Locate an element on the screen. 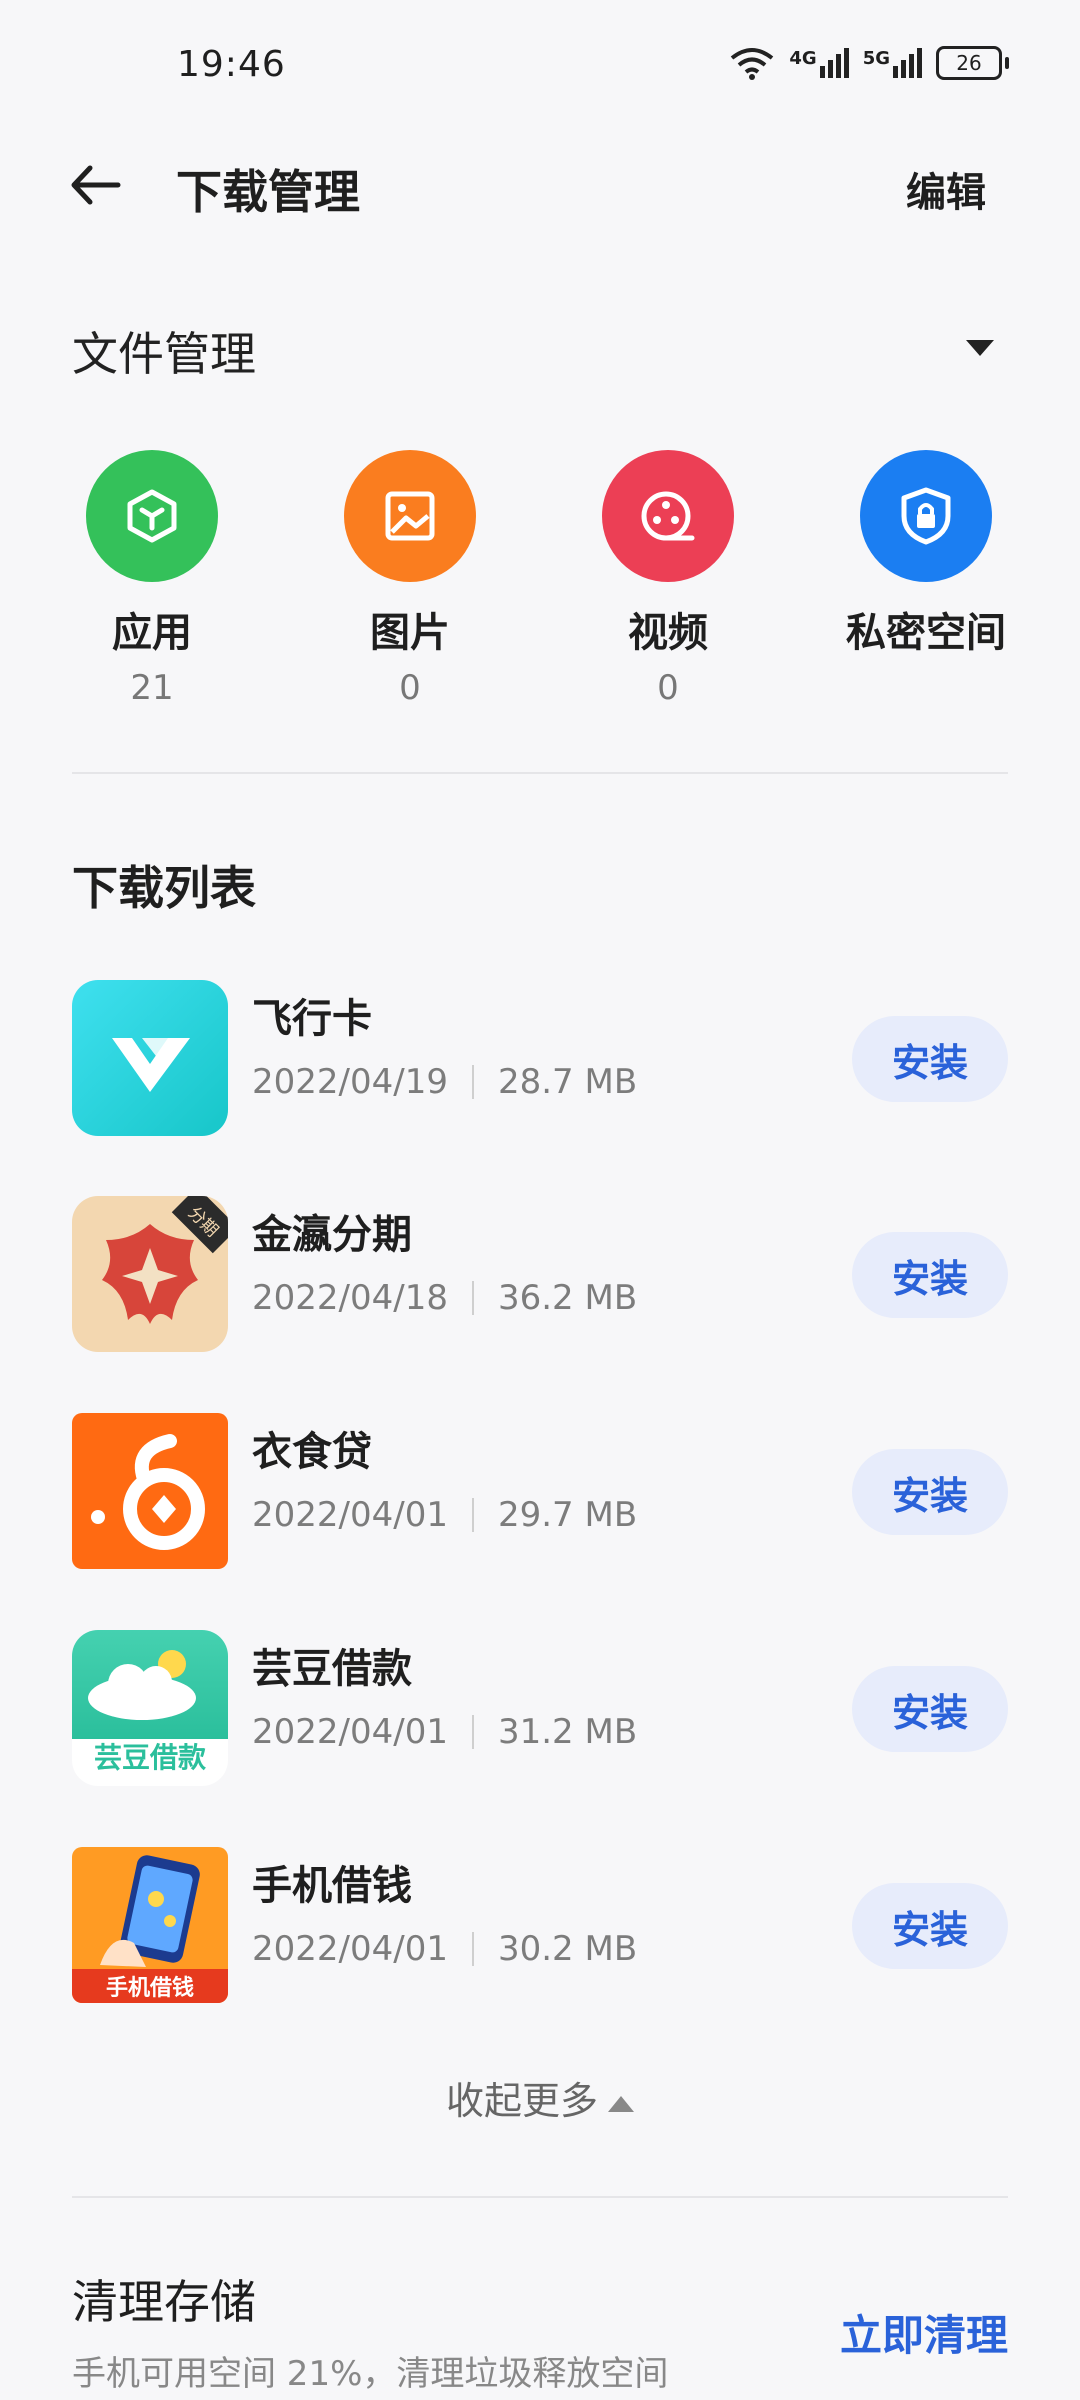 This screenshot has width=1080, height=2400. category-label: 私密空间 is located at coordinates (926, 633).